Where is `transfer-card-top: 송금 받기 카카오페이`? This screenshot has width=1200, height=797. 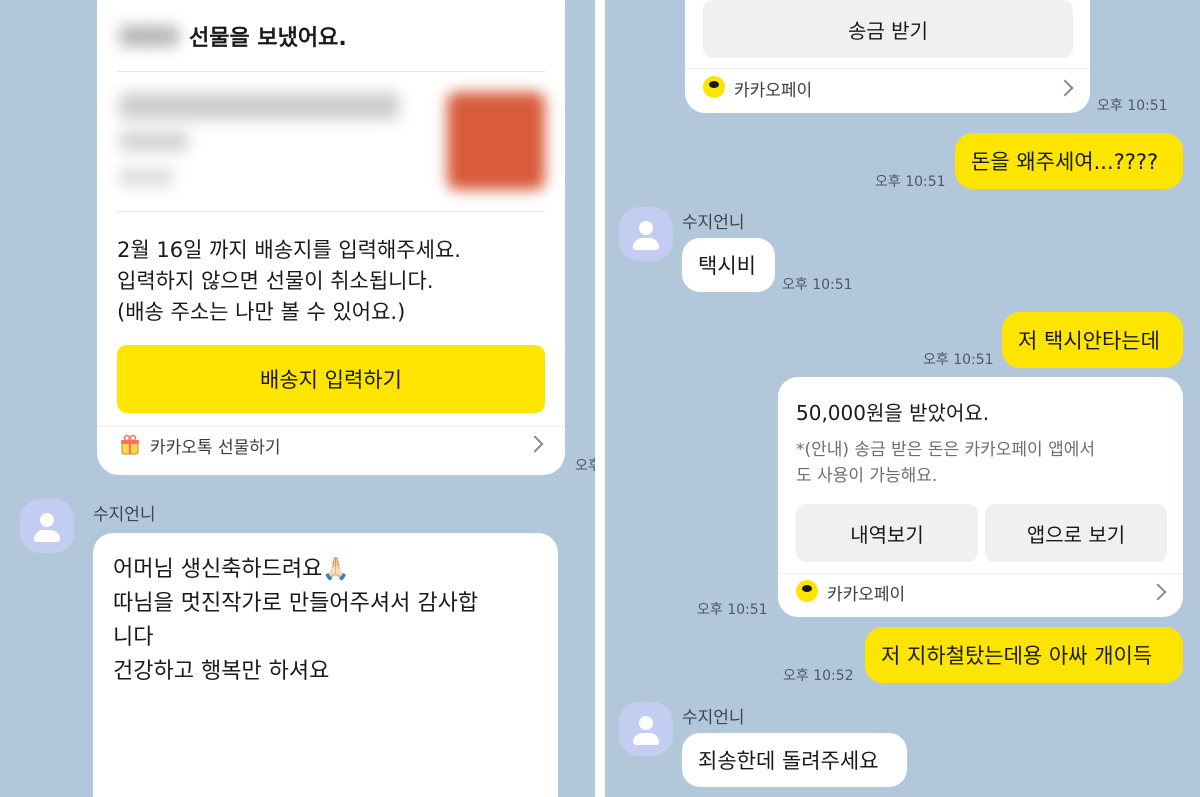 transfer-card-top: 송금 받기 카카오페이 is located at coordinates (887, 56).